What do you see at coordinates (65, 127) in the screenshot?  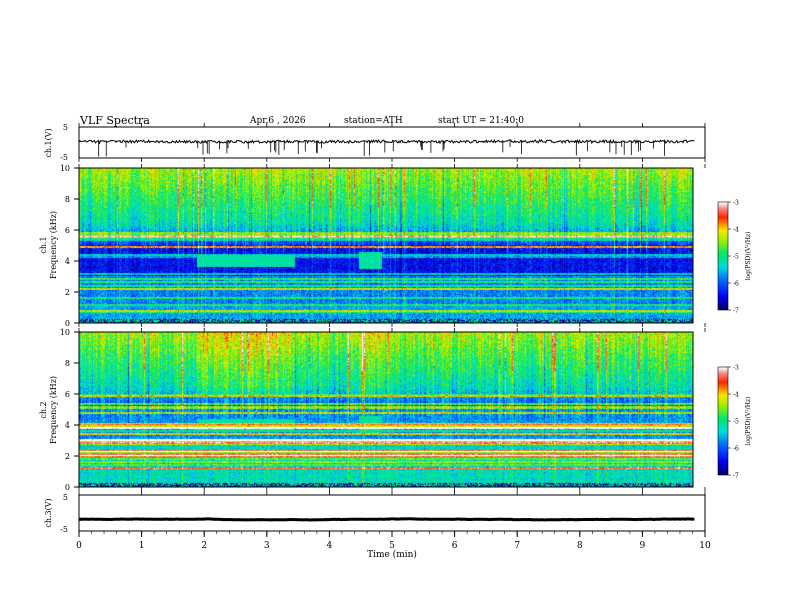 I see `ch1-ytick-top: 5` at bounding box center [65, 127].